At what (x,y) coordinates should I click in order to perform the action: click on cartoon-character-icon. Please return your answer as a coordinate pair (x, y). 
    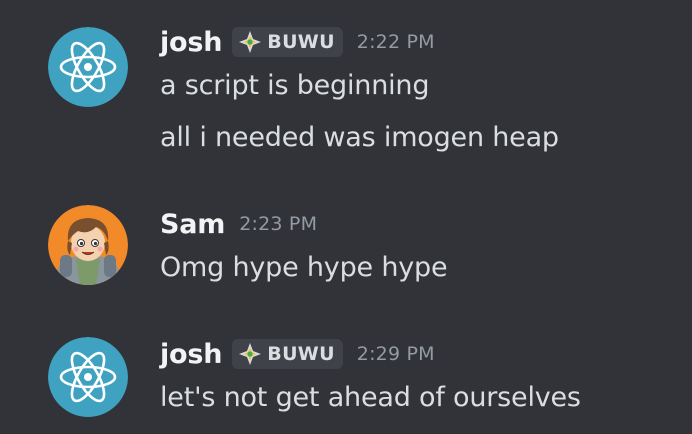
    Looking at the image, I should click on (88, 245).